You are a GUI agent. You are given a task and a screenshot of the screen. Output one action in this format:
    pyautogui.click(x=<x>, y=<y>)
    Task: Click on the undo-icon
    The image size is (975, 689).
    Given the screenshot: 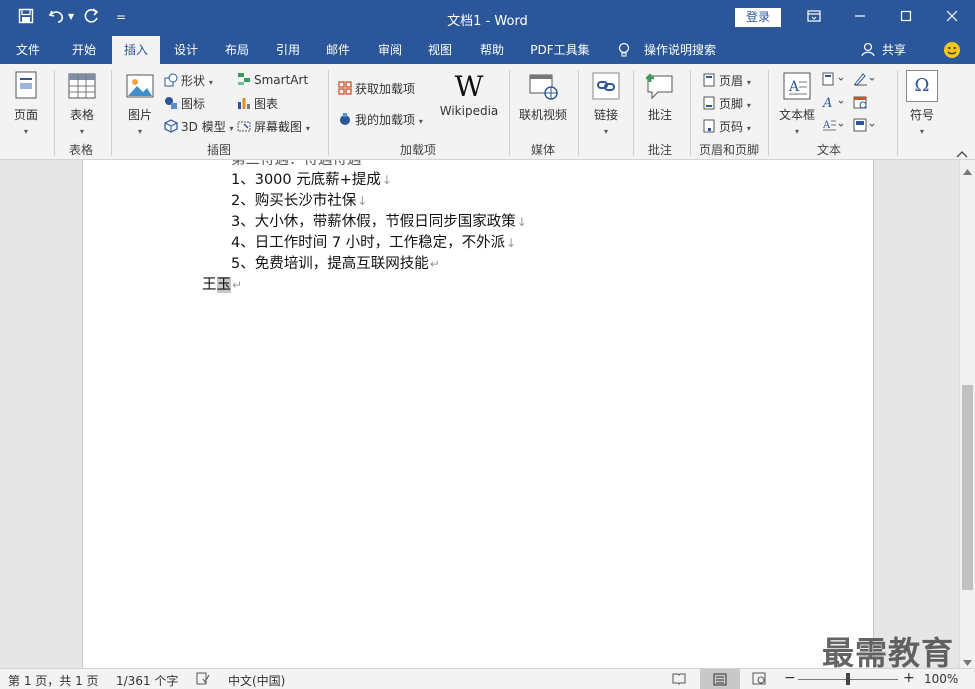 What is the action you would take?
    pyautogui.click(x=57, y=18)
    